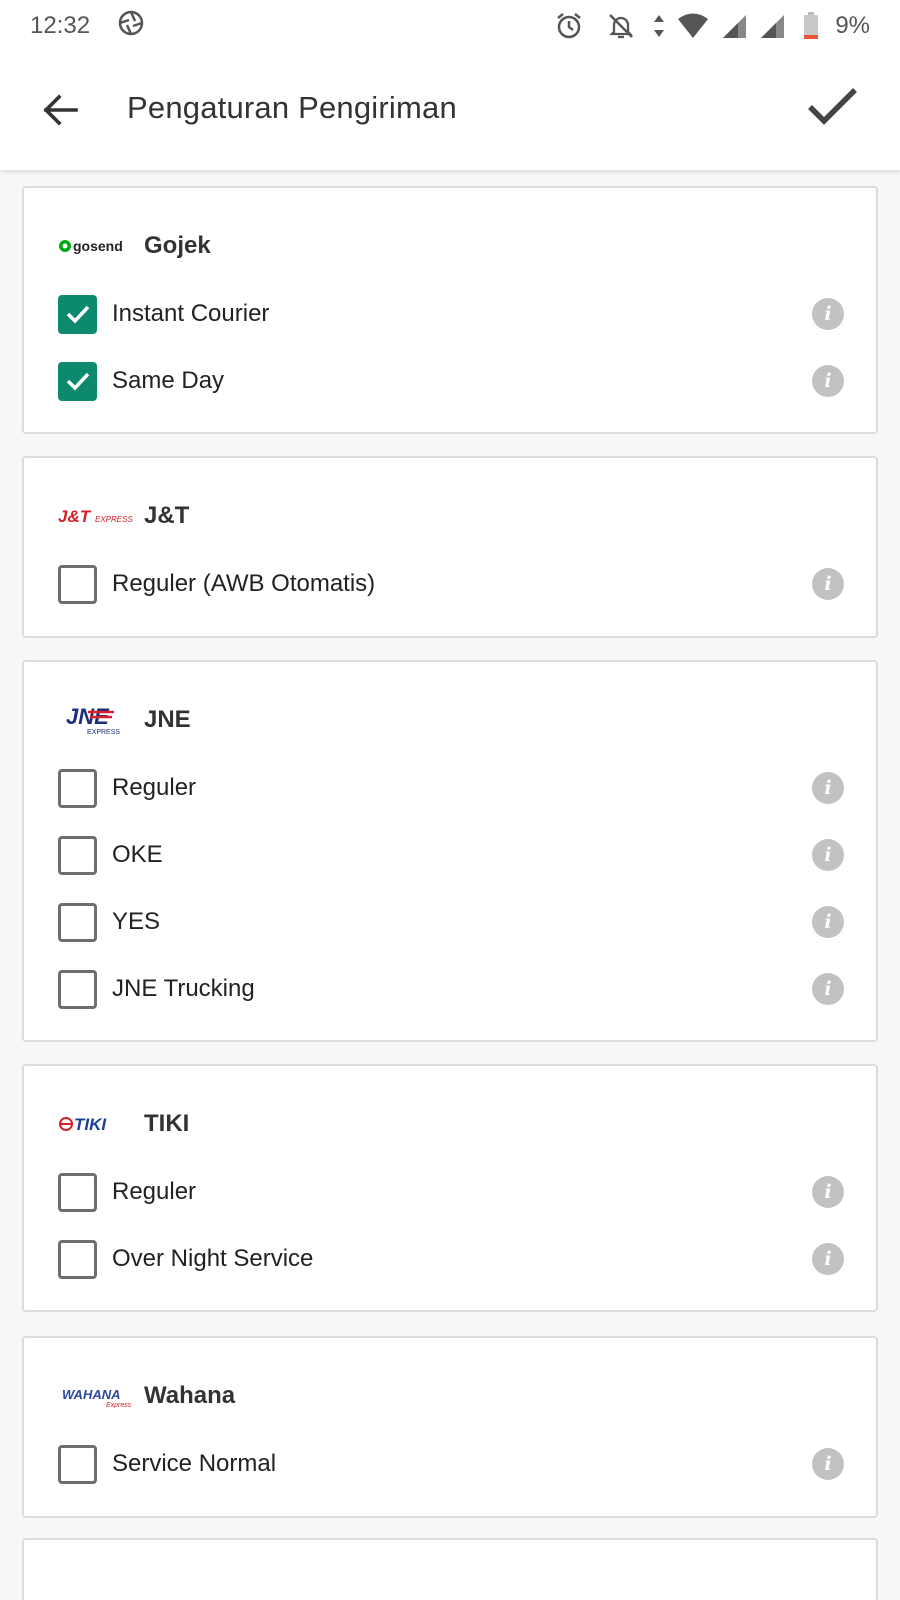  I want to click on checkbox-instant-courier, so click(77, 314).